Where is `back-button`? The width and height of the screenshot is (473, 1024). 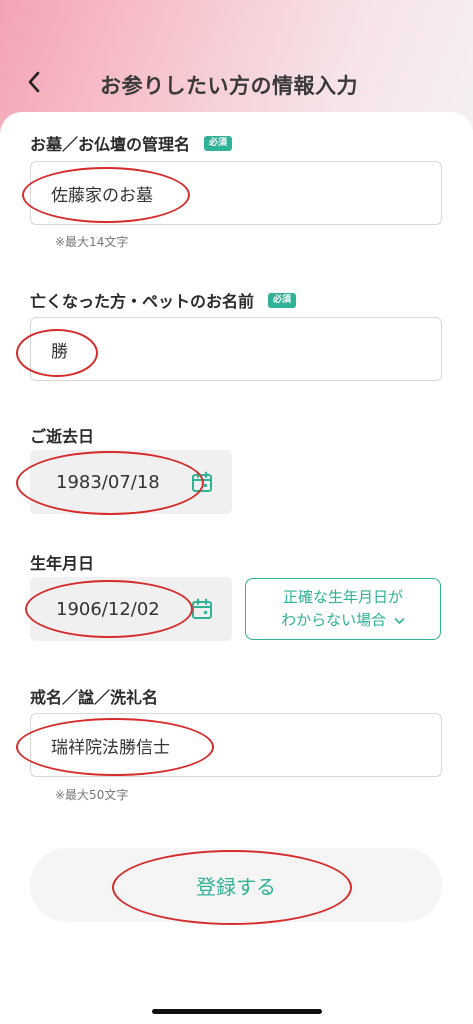 back-button is located at coordinates (34, 82).